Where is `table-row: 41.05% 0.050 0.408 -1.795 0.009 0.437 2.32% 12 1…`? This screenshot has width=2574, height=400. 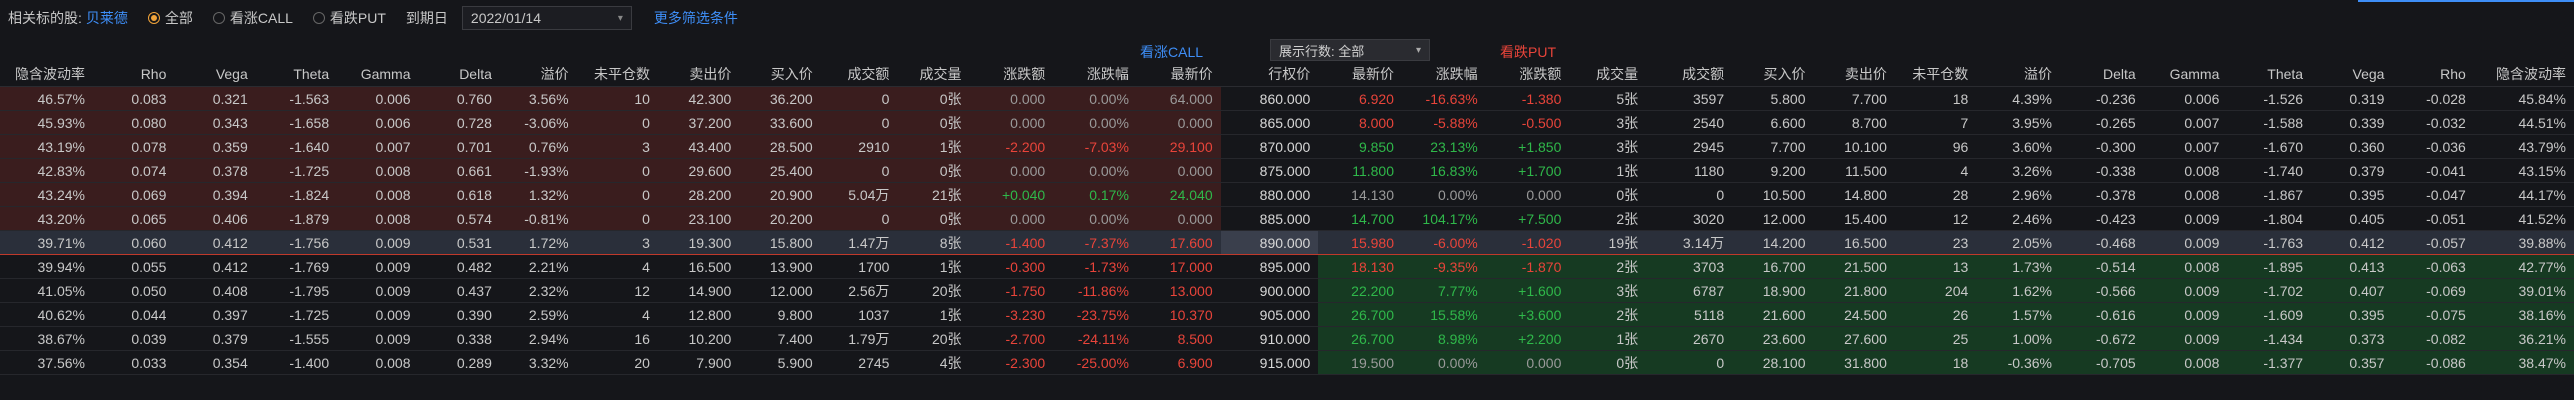
table-row: 41.05% 0.050 0.408 -1.795 0.009 0.437 2.32% 12 1… is located at coordinates (1287, 290).